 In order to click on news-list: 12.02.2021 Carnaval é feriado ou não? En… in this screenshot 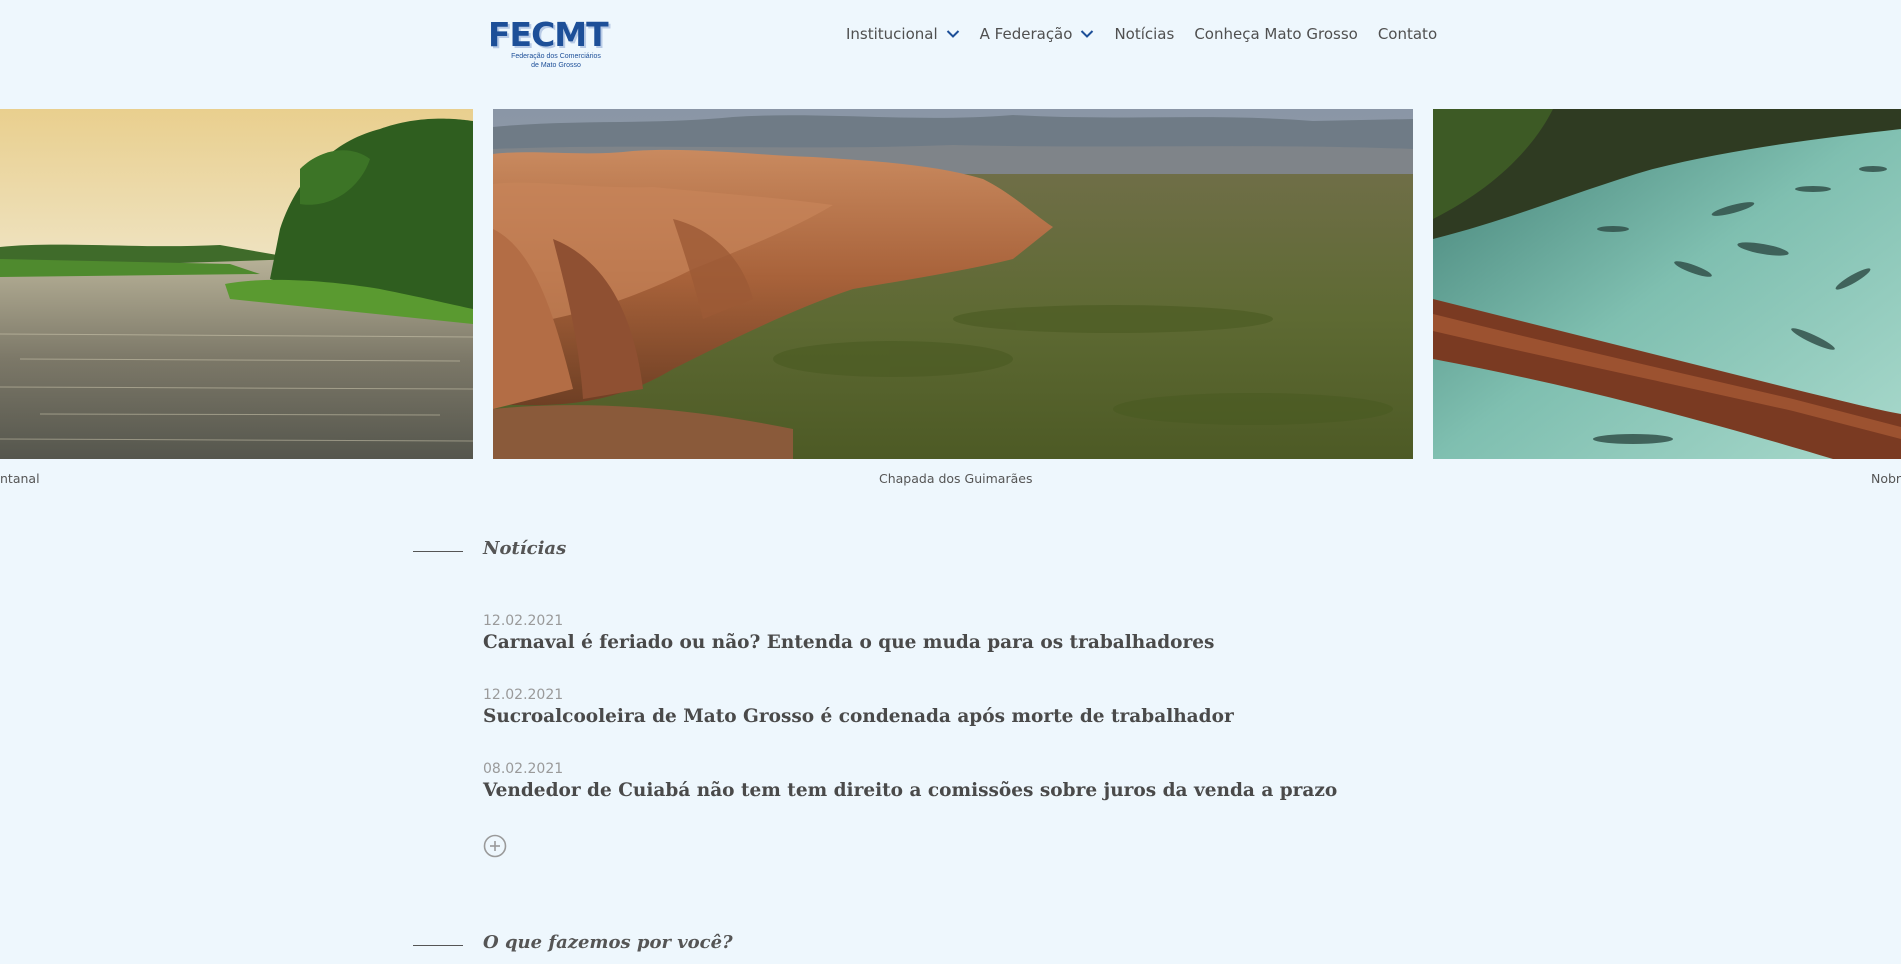, I will do `click(933, 723)`.